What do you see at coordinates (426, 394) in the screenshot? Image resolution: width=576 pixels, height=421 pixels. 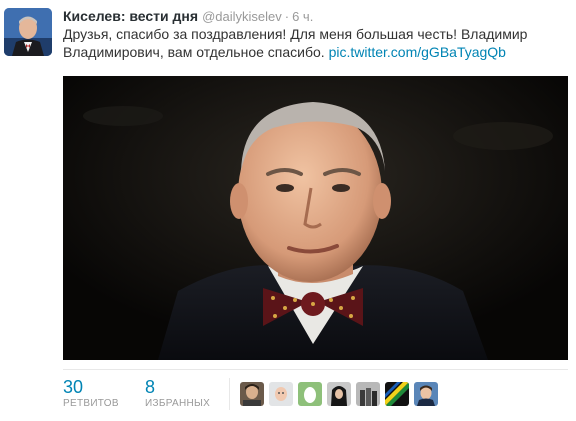 I see `favoriter-avatar-7-icon` at bounding box center [426, 394].